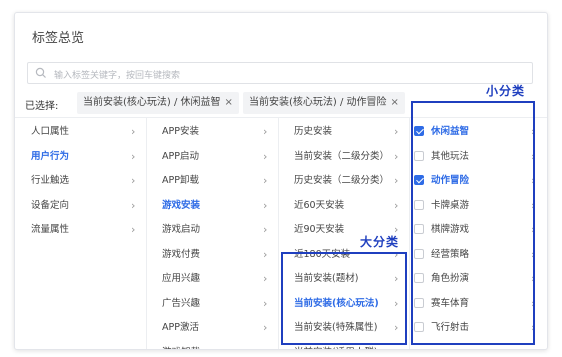 This screenshot has height=357, width=562. What do you see at coordinates (212, 345) in the screenshot?
I see `list-item: 游戏卸载 ›` at bounding box center [212, 345].